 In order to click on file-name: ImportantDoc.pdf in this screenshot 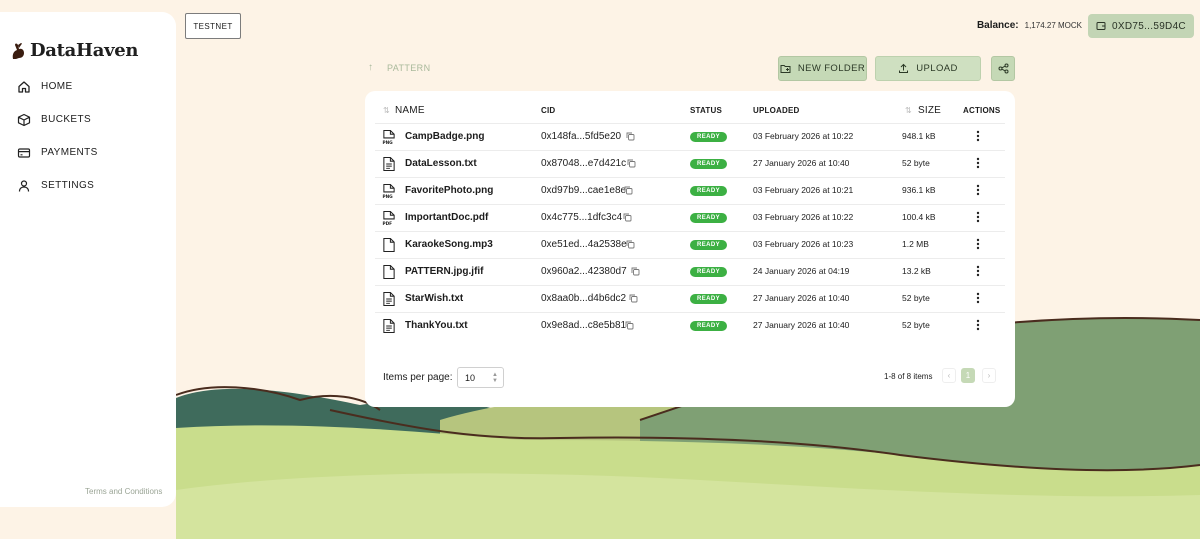, I will do `click(446, 217)`.